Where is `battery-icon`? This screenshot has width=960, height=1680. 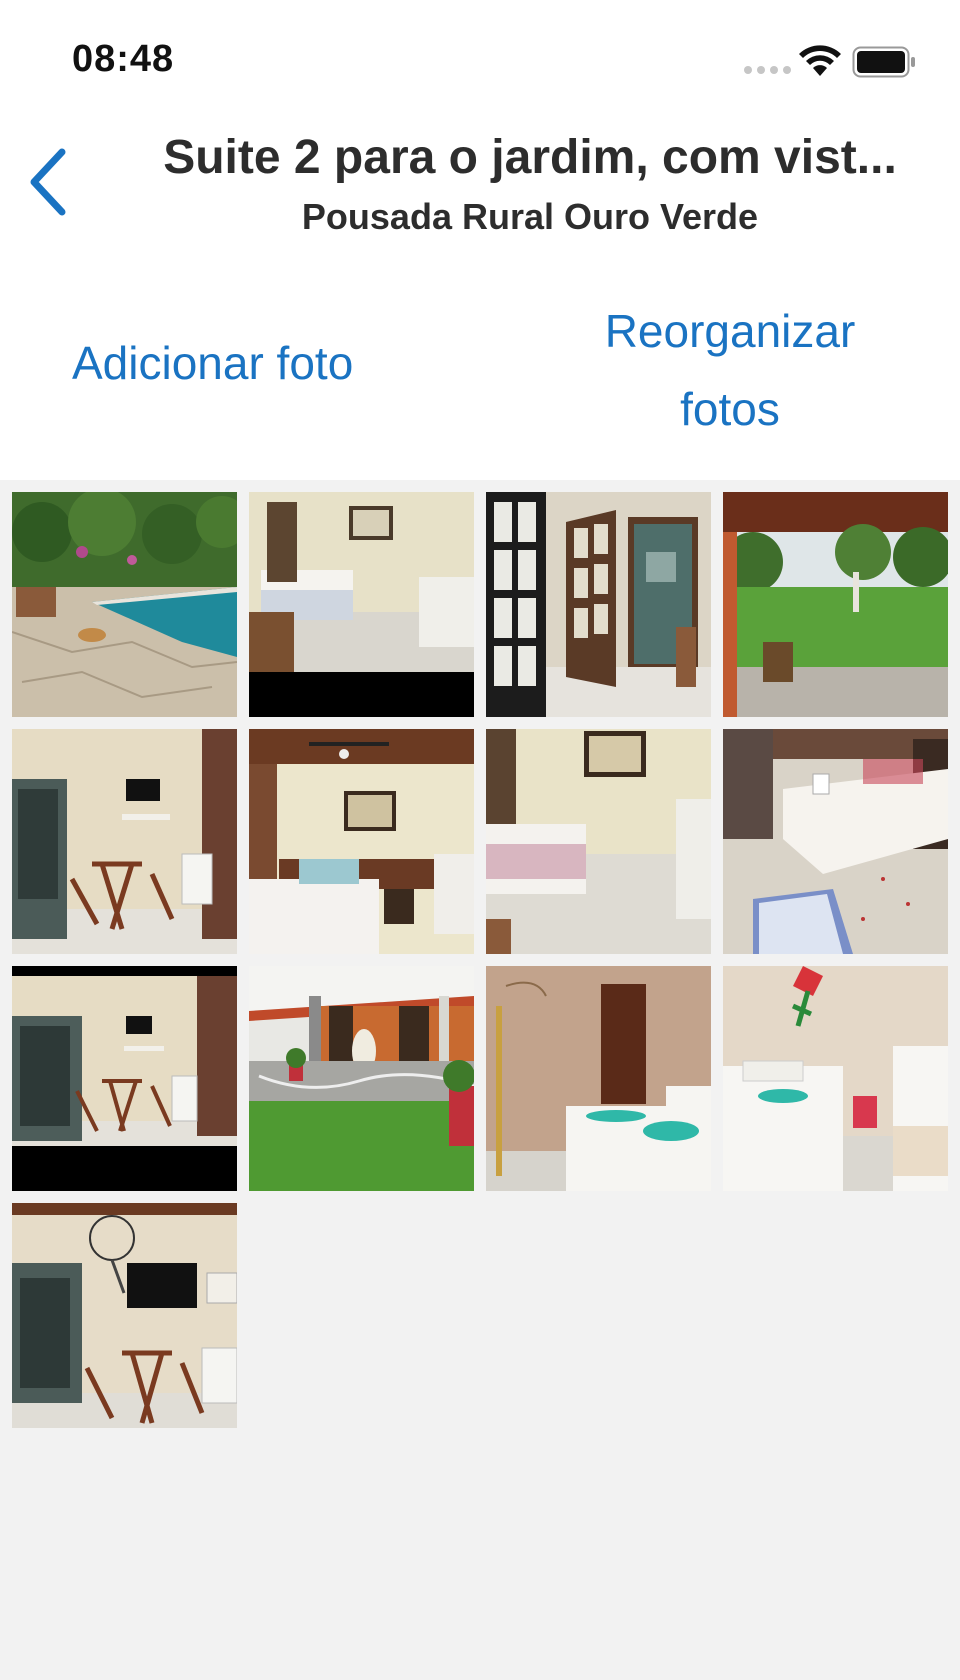 battery-icon is located at coordinates (883, 62).